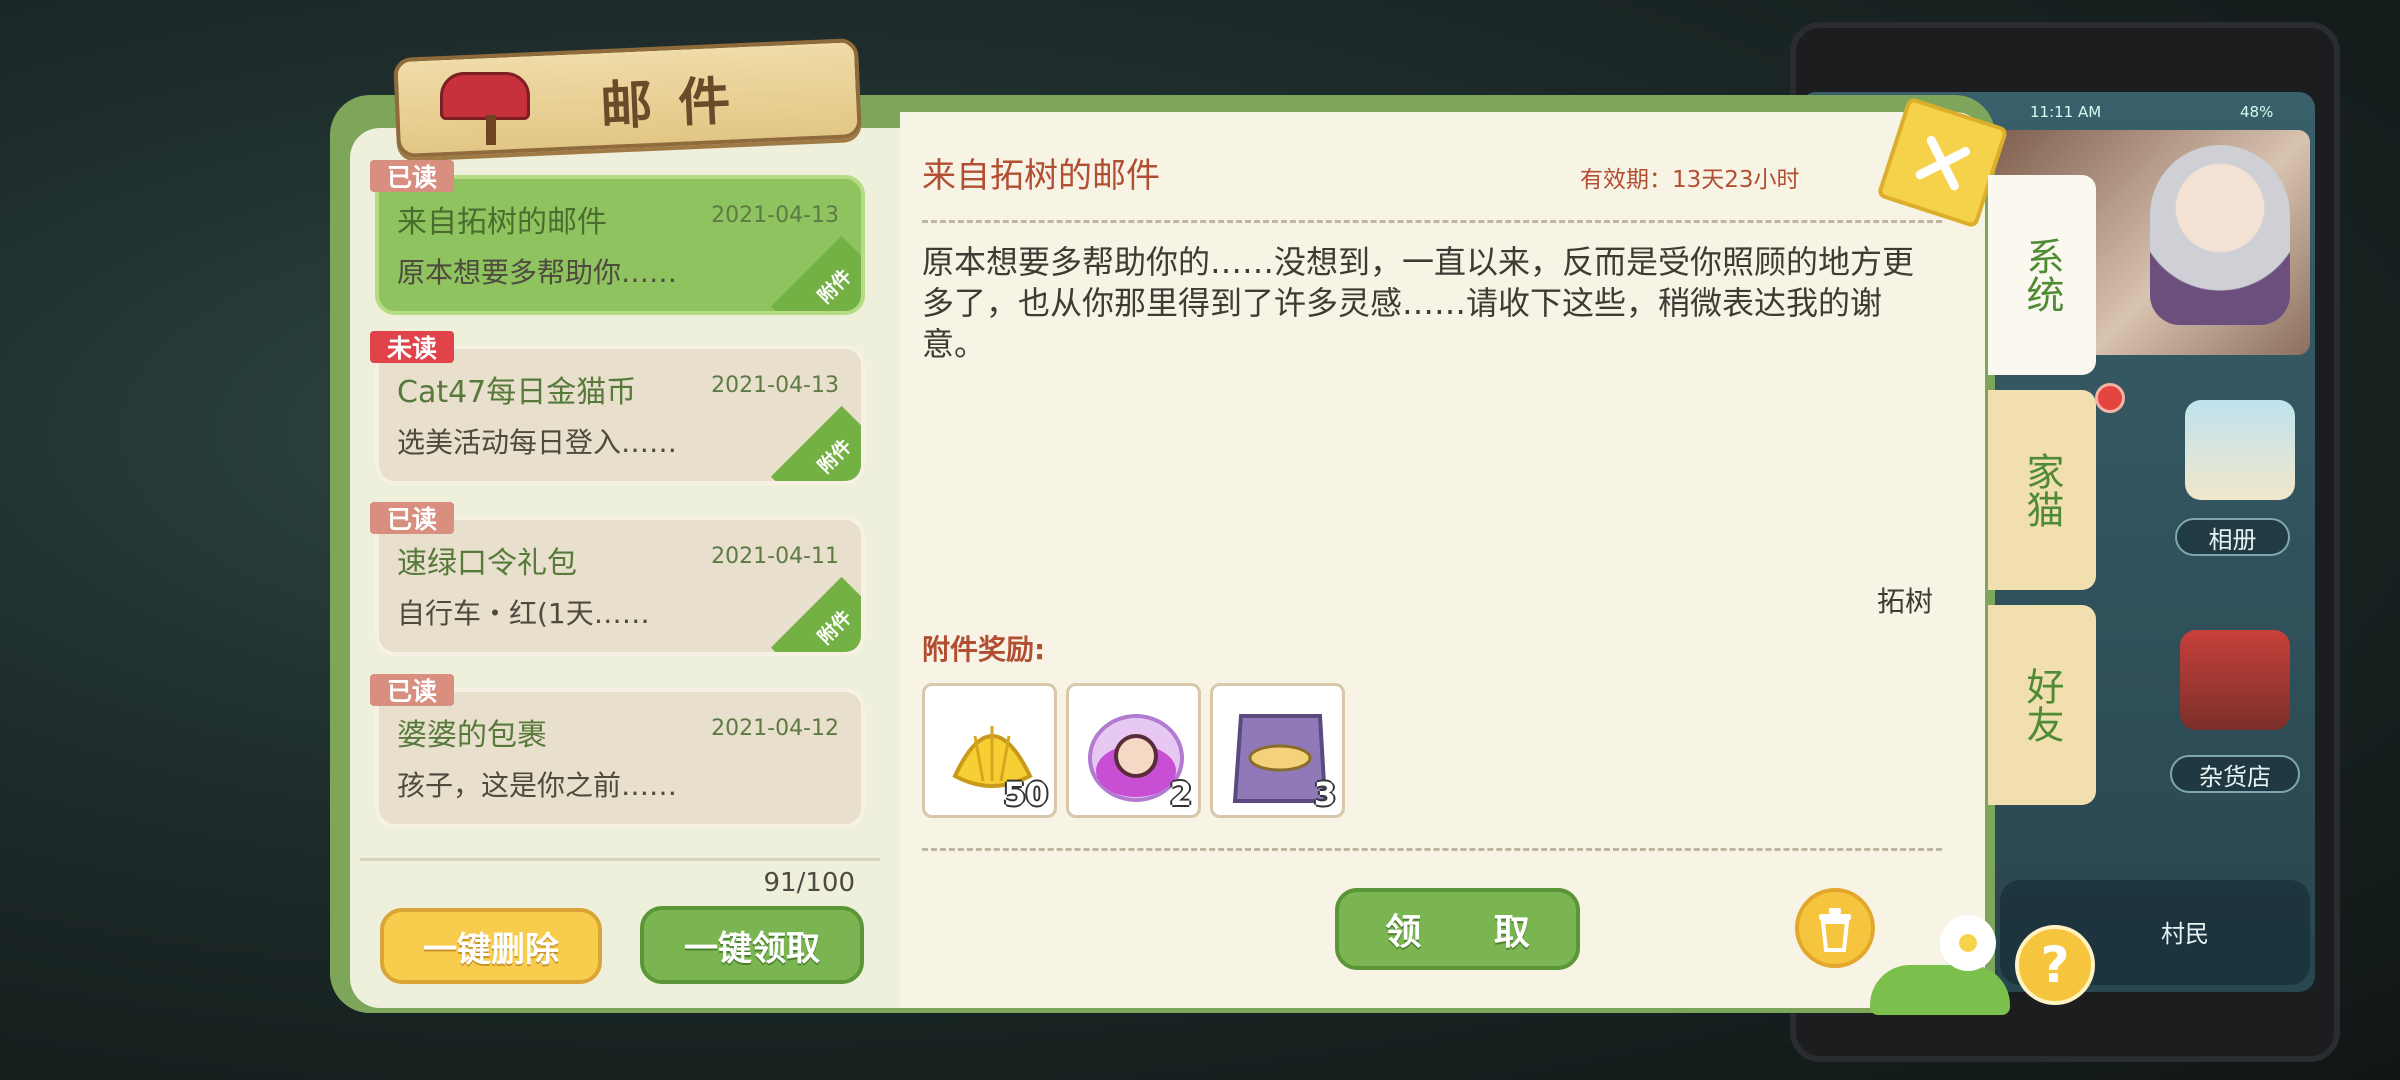  I want to click on tab-house-cat: 家猫, so click(2042, 490).